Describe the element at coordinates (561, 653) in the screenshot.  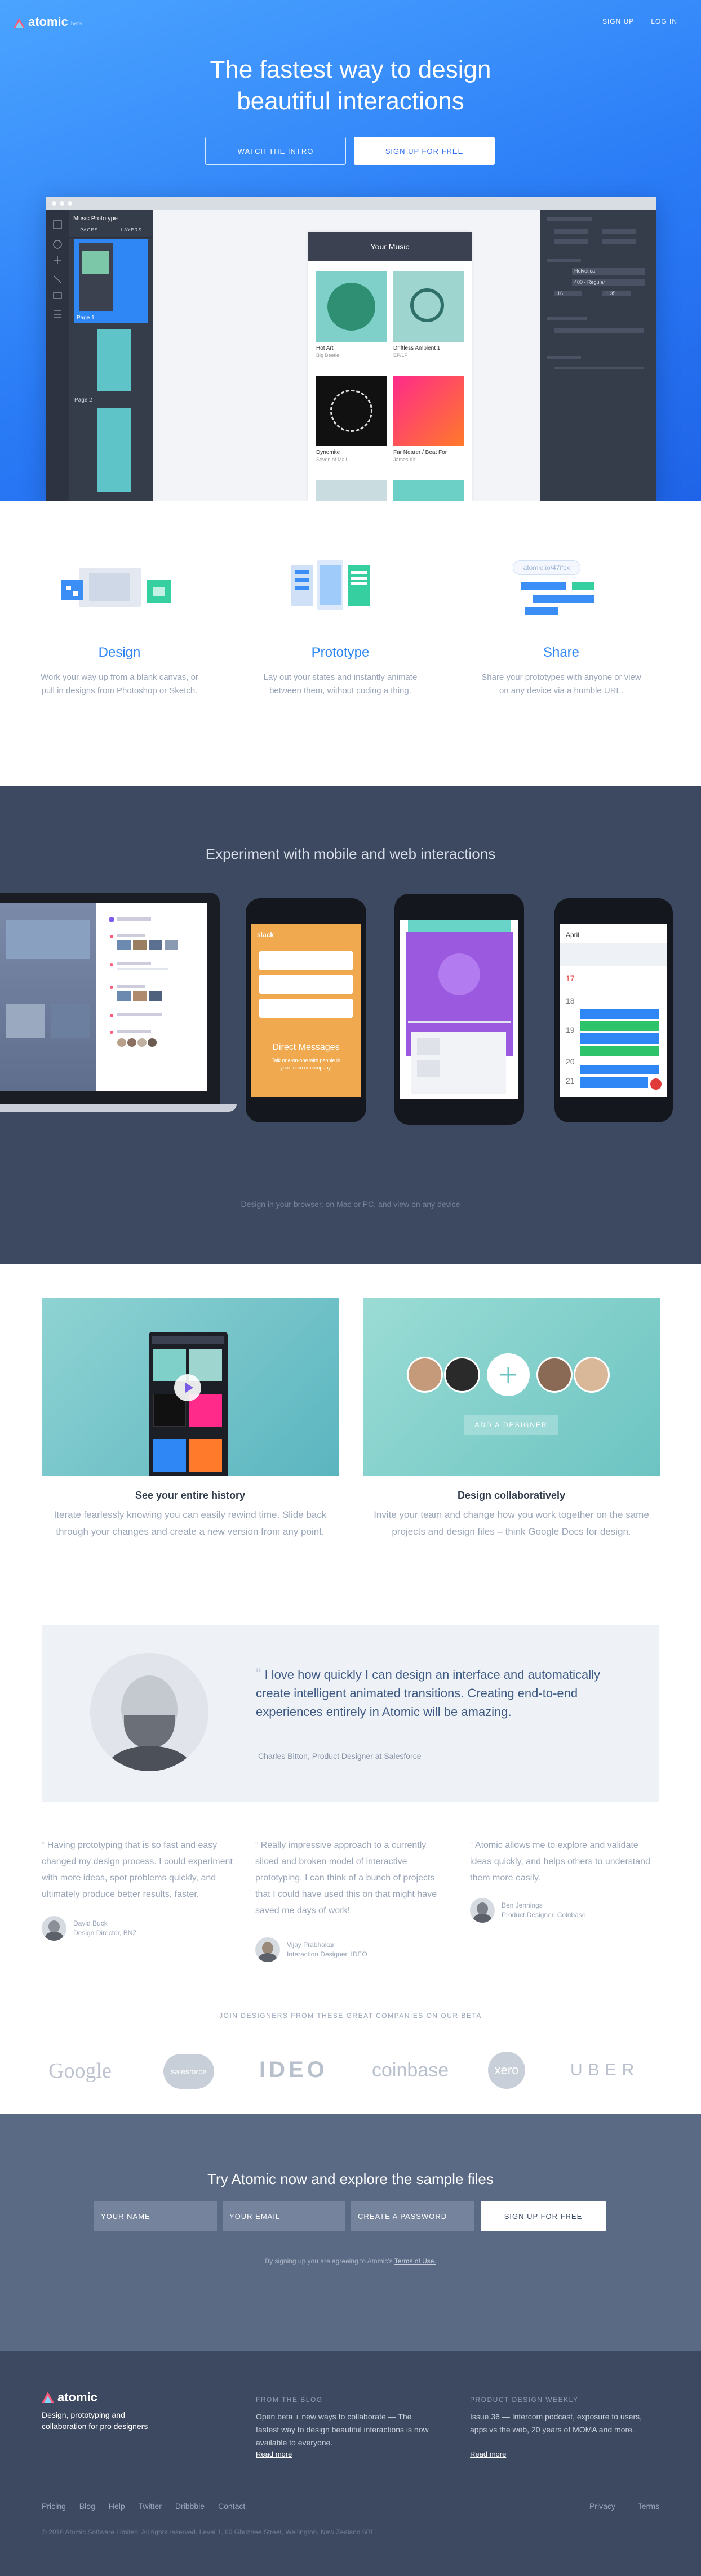
I see `feature-title: Share` at that location.